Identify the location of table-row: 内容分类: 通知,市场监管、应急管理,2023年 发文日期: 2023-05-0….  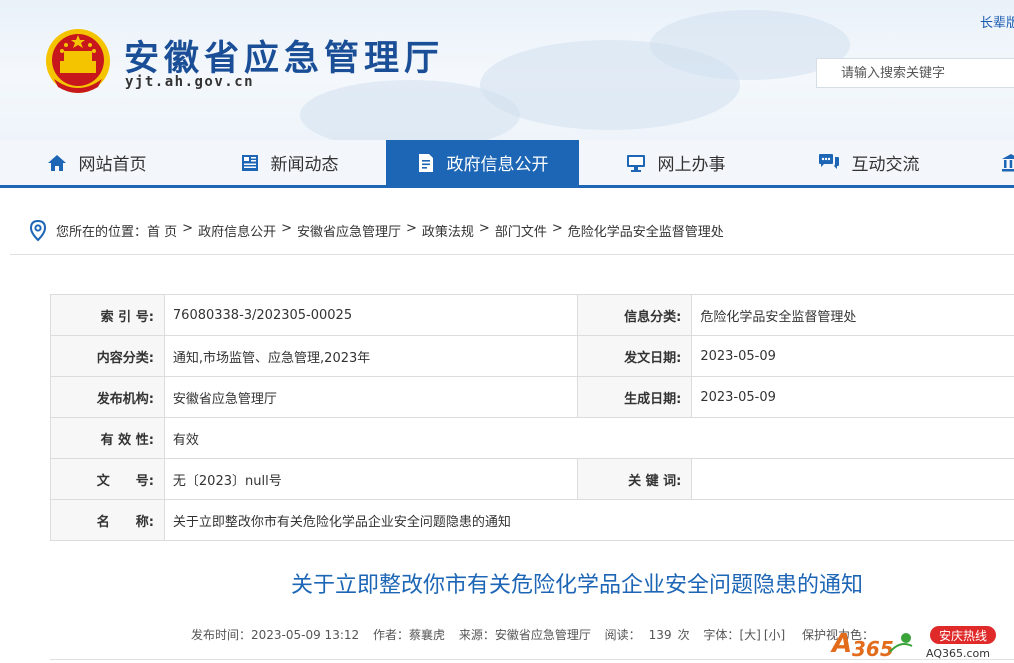
(532, 356).